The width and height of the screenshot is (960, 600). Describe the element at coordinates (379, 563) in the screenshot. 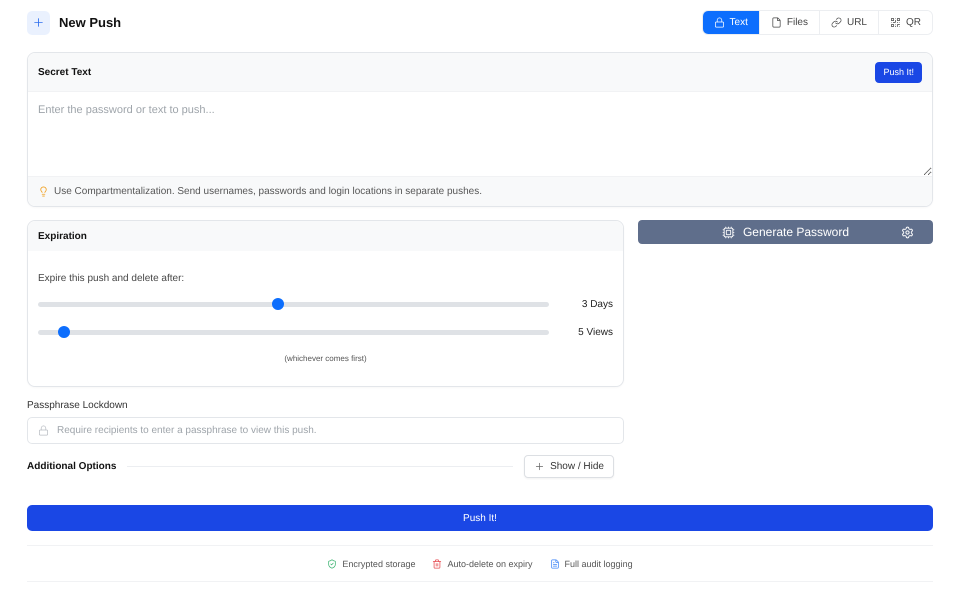

I see `feature-label: Encrypted storage` at that location.